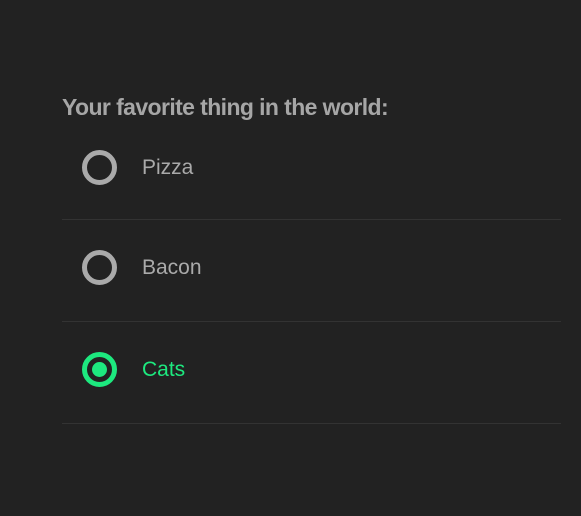 This screenshot has width=581, height=516. What do you see at coordinates (168, 167) in the screenshot?
I see `option-label: Pizza` at bounding box center [168, 167].